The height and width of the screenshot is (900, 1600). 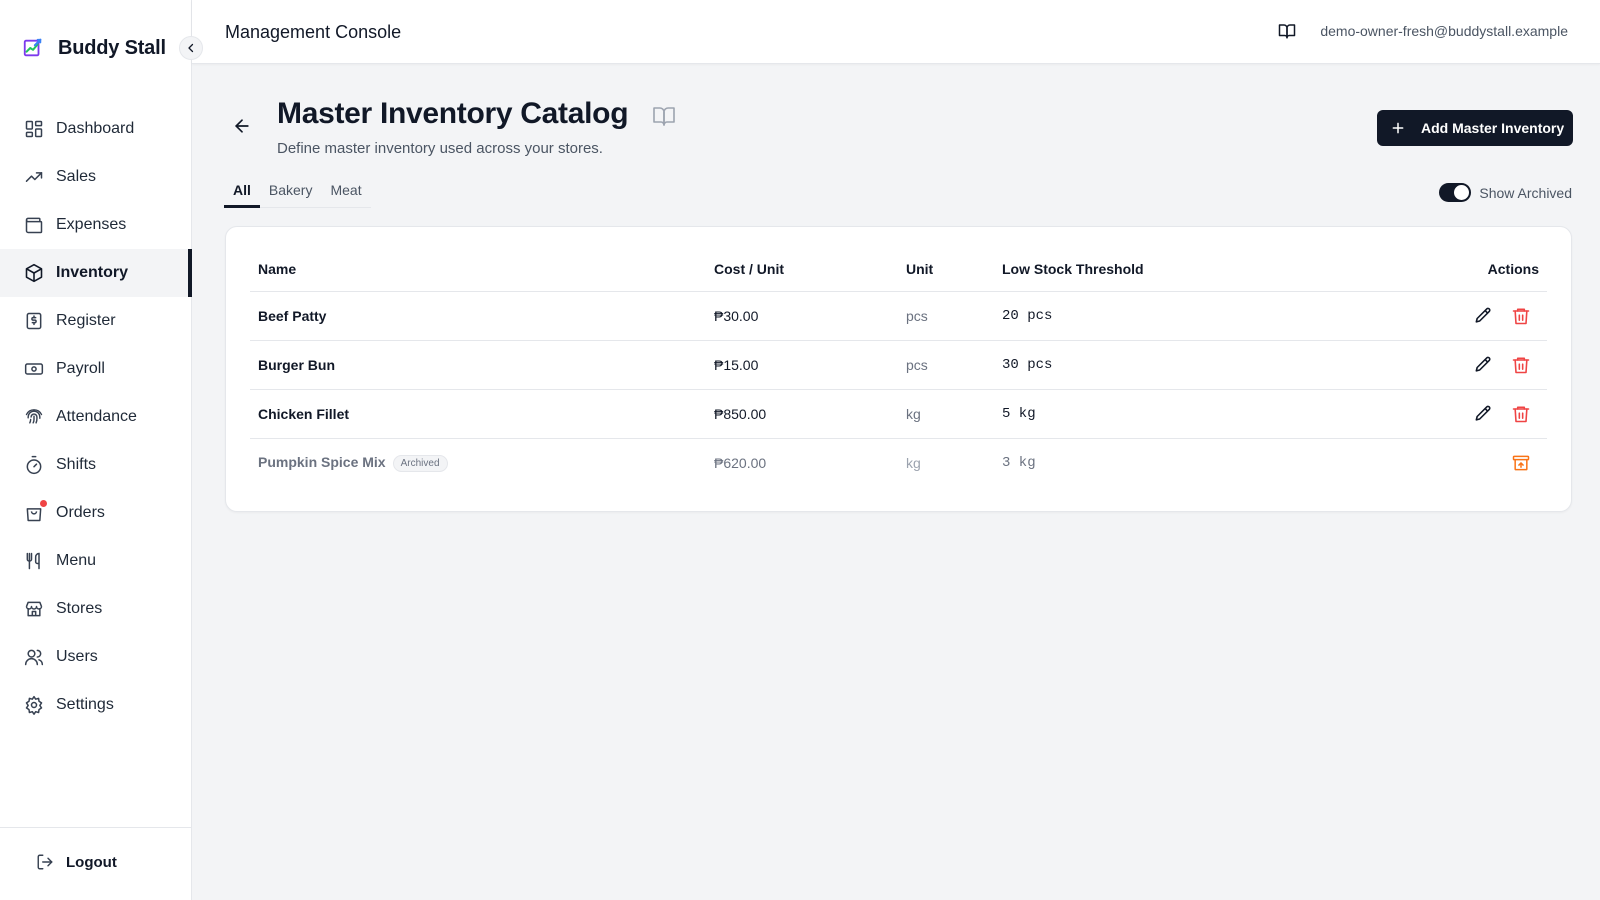 What do you see at coordinates (85, 704) in the screenshot?
I see `sidebar-item-label: Settings` at bounding box center [85, 704].